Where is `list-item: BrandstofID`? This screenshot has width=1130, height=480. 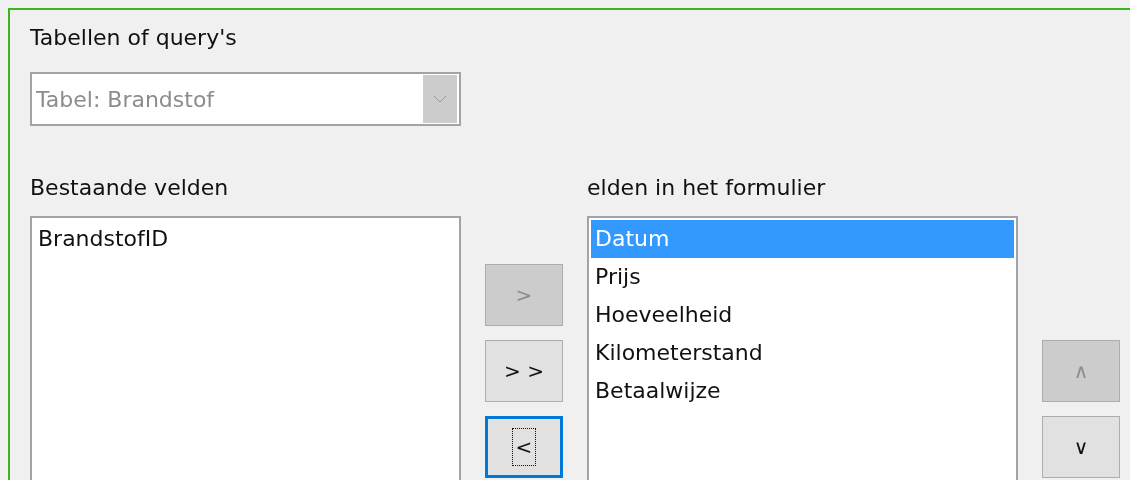
list-item: BrandstofID is located at coordinates (245, 239).